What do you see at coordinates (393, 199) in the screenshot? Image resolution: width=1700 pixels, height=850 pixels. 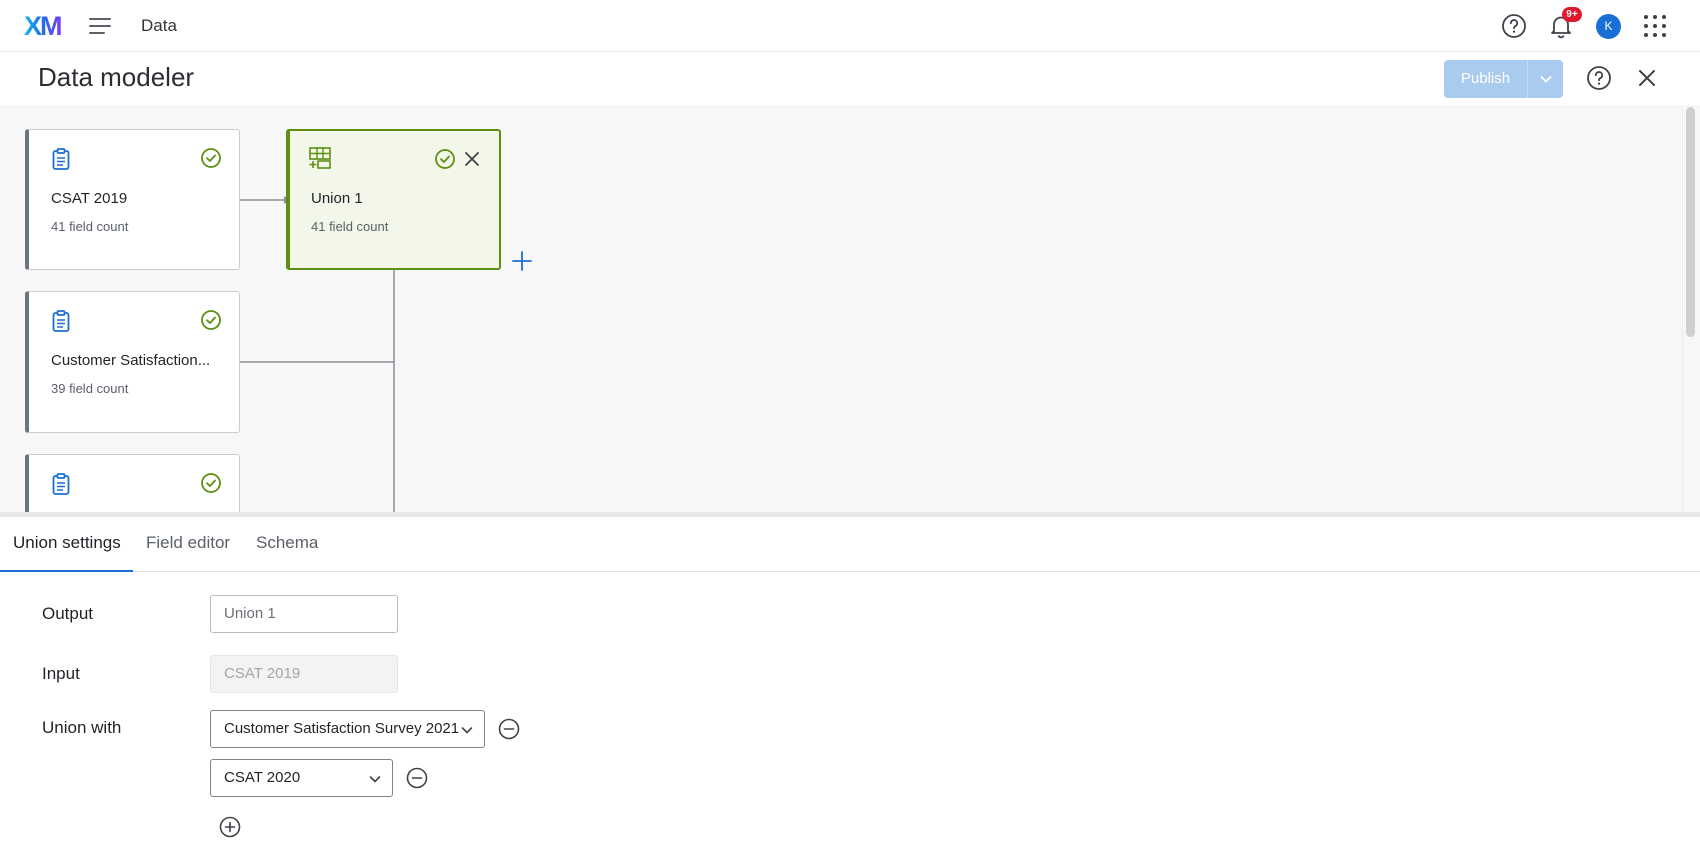 I see `union-node: Union 1 41 field count` at bounding box center [393, 199].